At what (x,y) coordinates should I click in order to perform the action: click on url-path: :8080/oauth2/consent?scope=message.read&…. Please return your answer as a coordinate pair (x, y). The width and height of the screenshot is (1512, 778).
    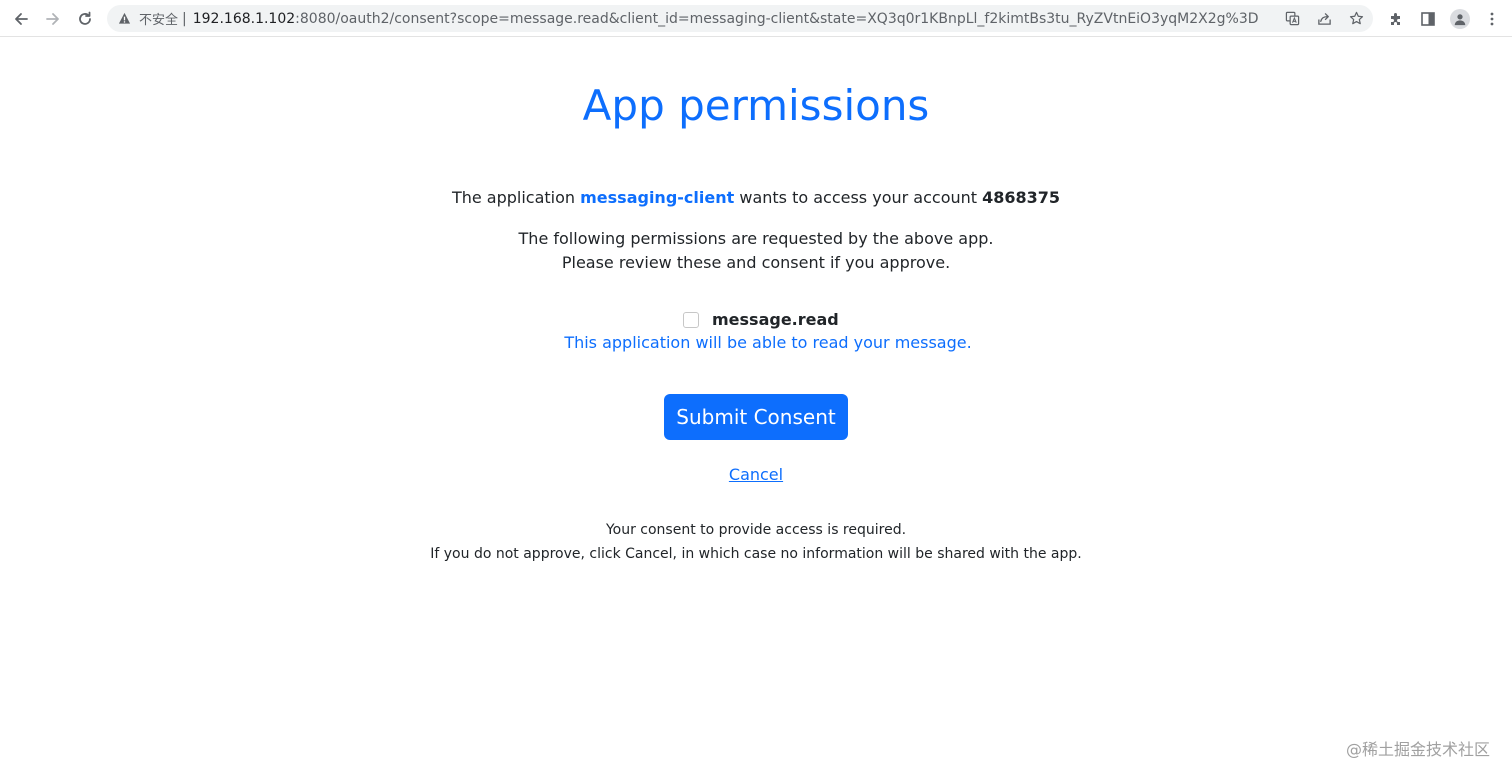
    Looking at the image, I should click on (777, 18).